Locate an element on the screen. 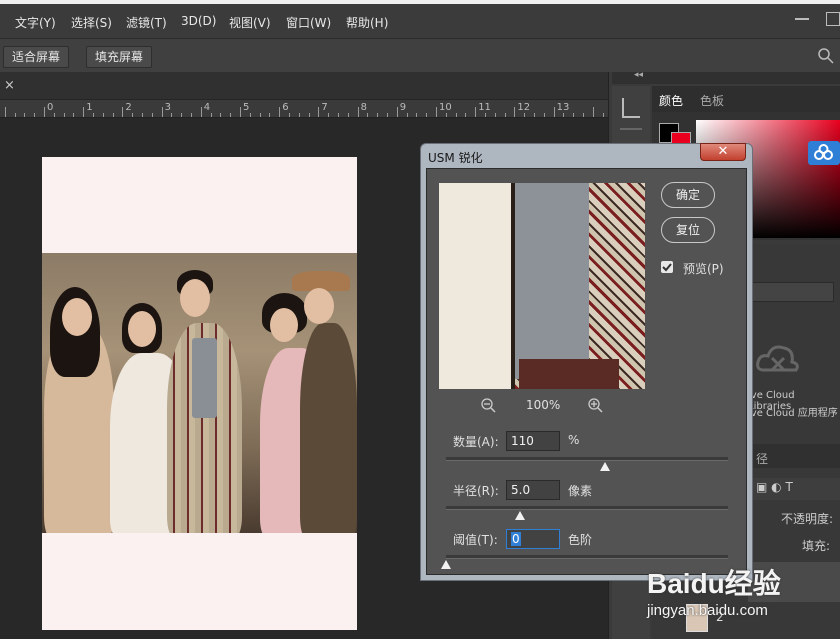 The height and width of the screenshot is (639, 840). options-bar: 适合屏幕 填充屏幕 is located at coordinates (420, 55).